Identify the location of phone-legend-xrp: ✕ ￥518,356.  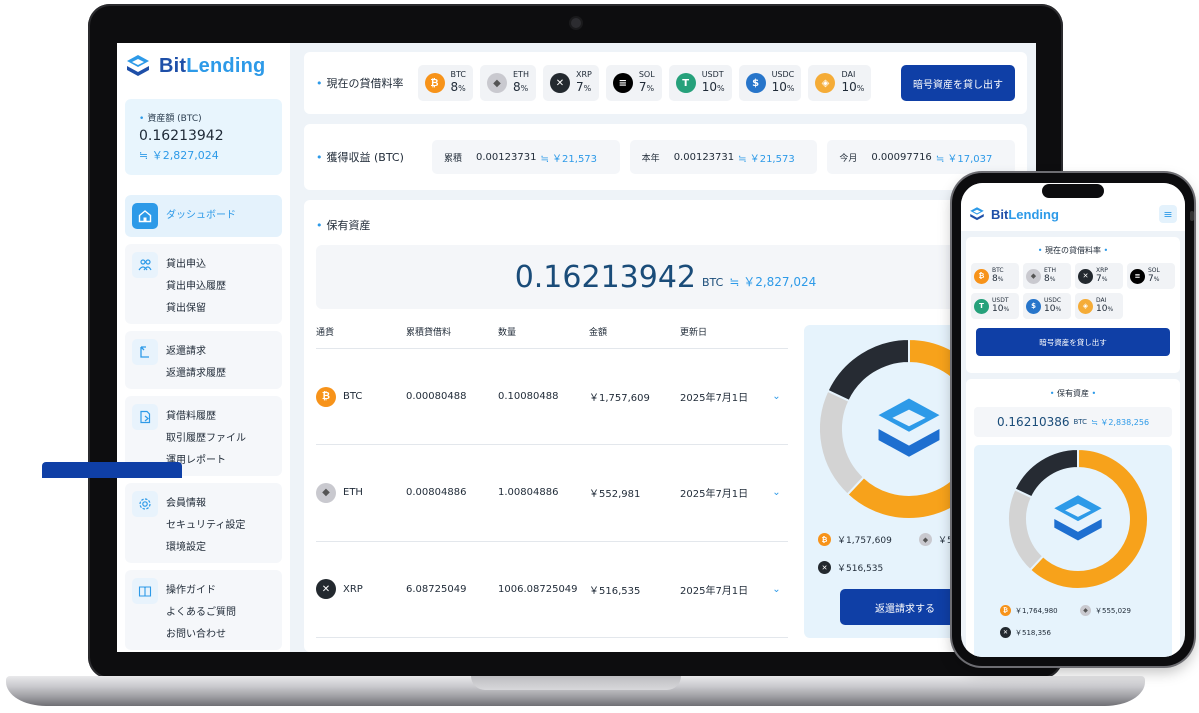
(1025, 632).